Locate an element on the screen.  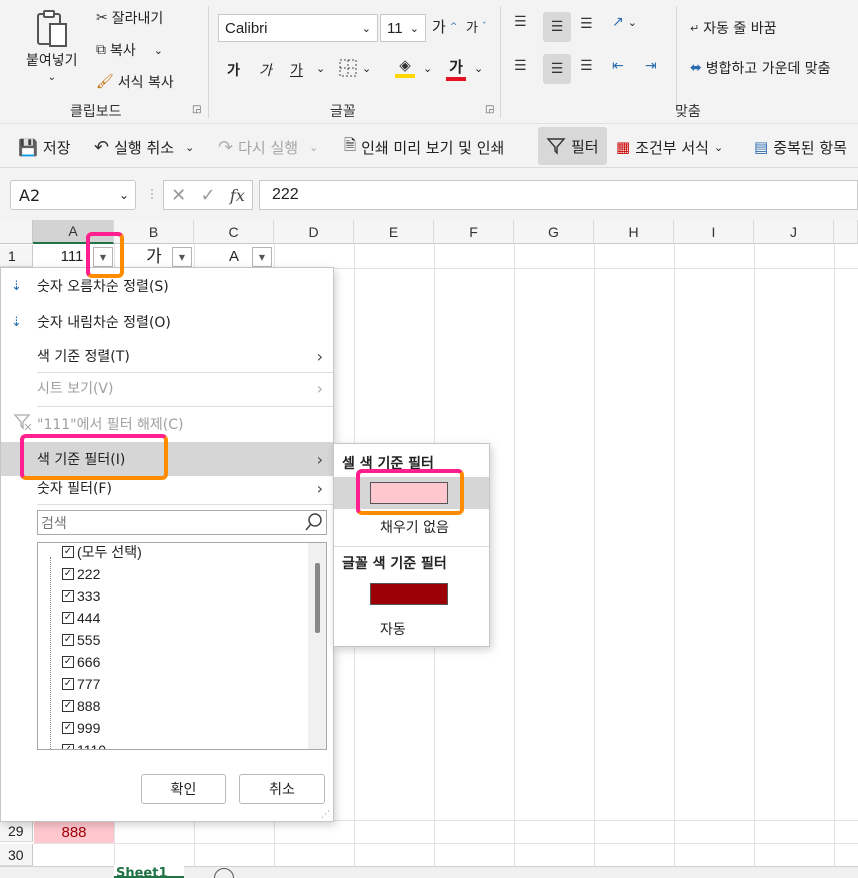
list-item: ✓ 999 is located at coordinates (81, 728).